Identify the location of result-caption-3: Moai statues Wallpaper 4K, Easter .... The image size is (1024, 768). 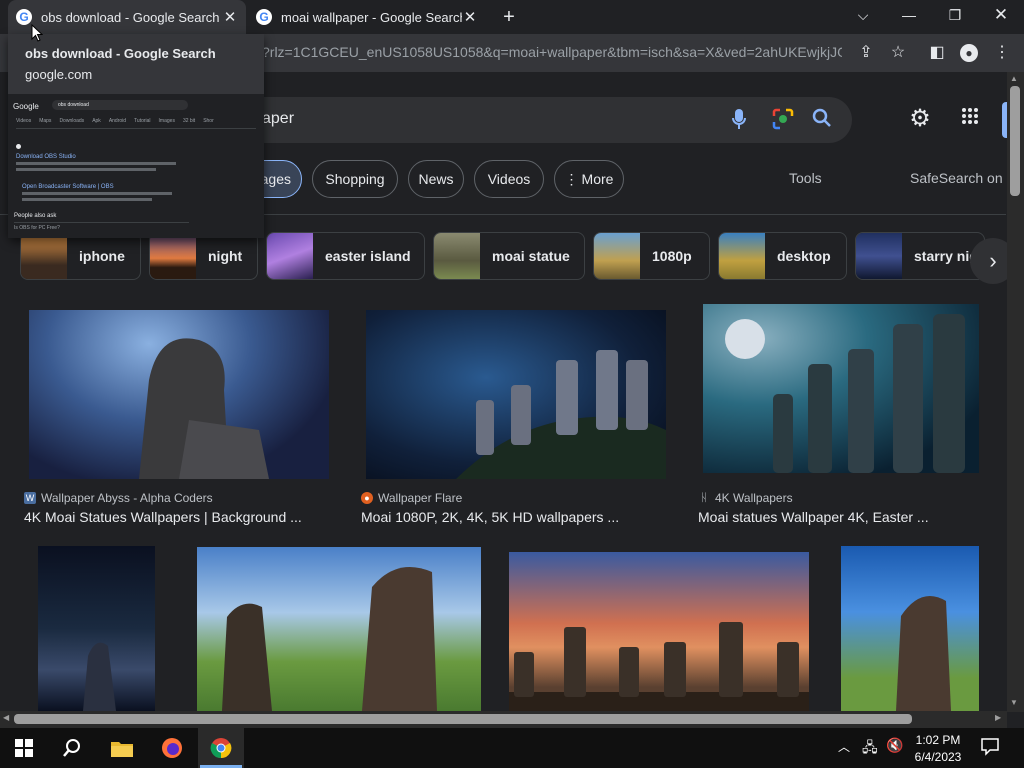
(813, 517).